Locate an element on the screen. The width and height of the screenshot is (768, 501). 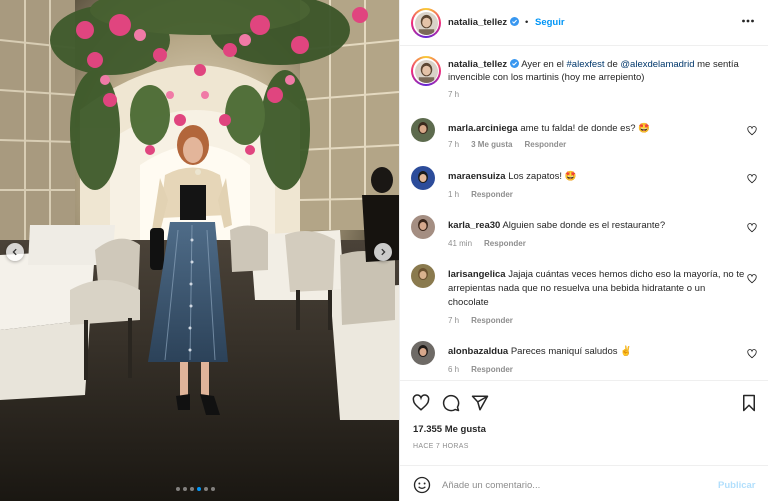
post-date: HACE 7 HORAS is located at coordinates (441, 446).